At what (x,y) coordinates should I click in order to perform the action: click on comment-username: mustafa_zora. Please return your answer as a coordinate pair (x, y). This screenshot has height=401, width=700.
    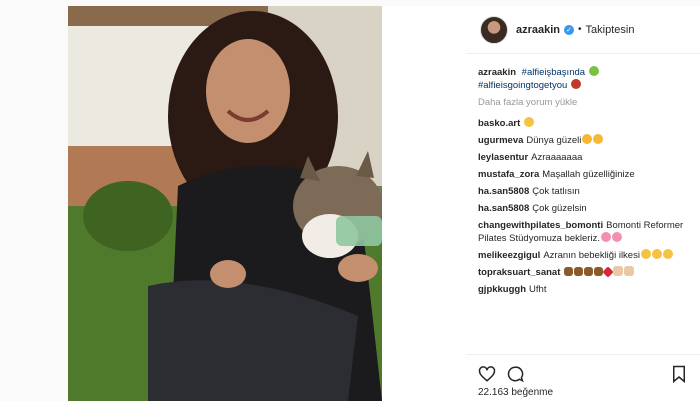
    Looking at the image, I should click on (508, 174).